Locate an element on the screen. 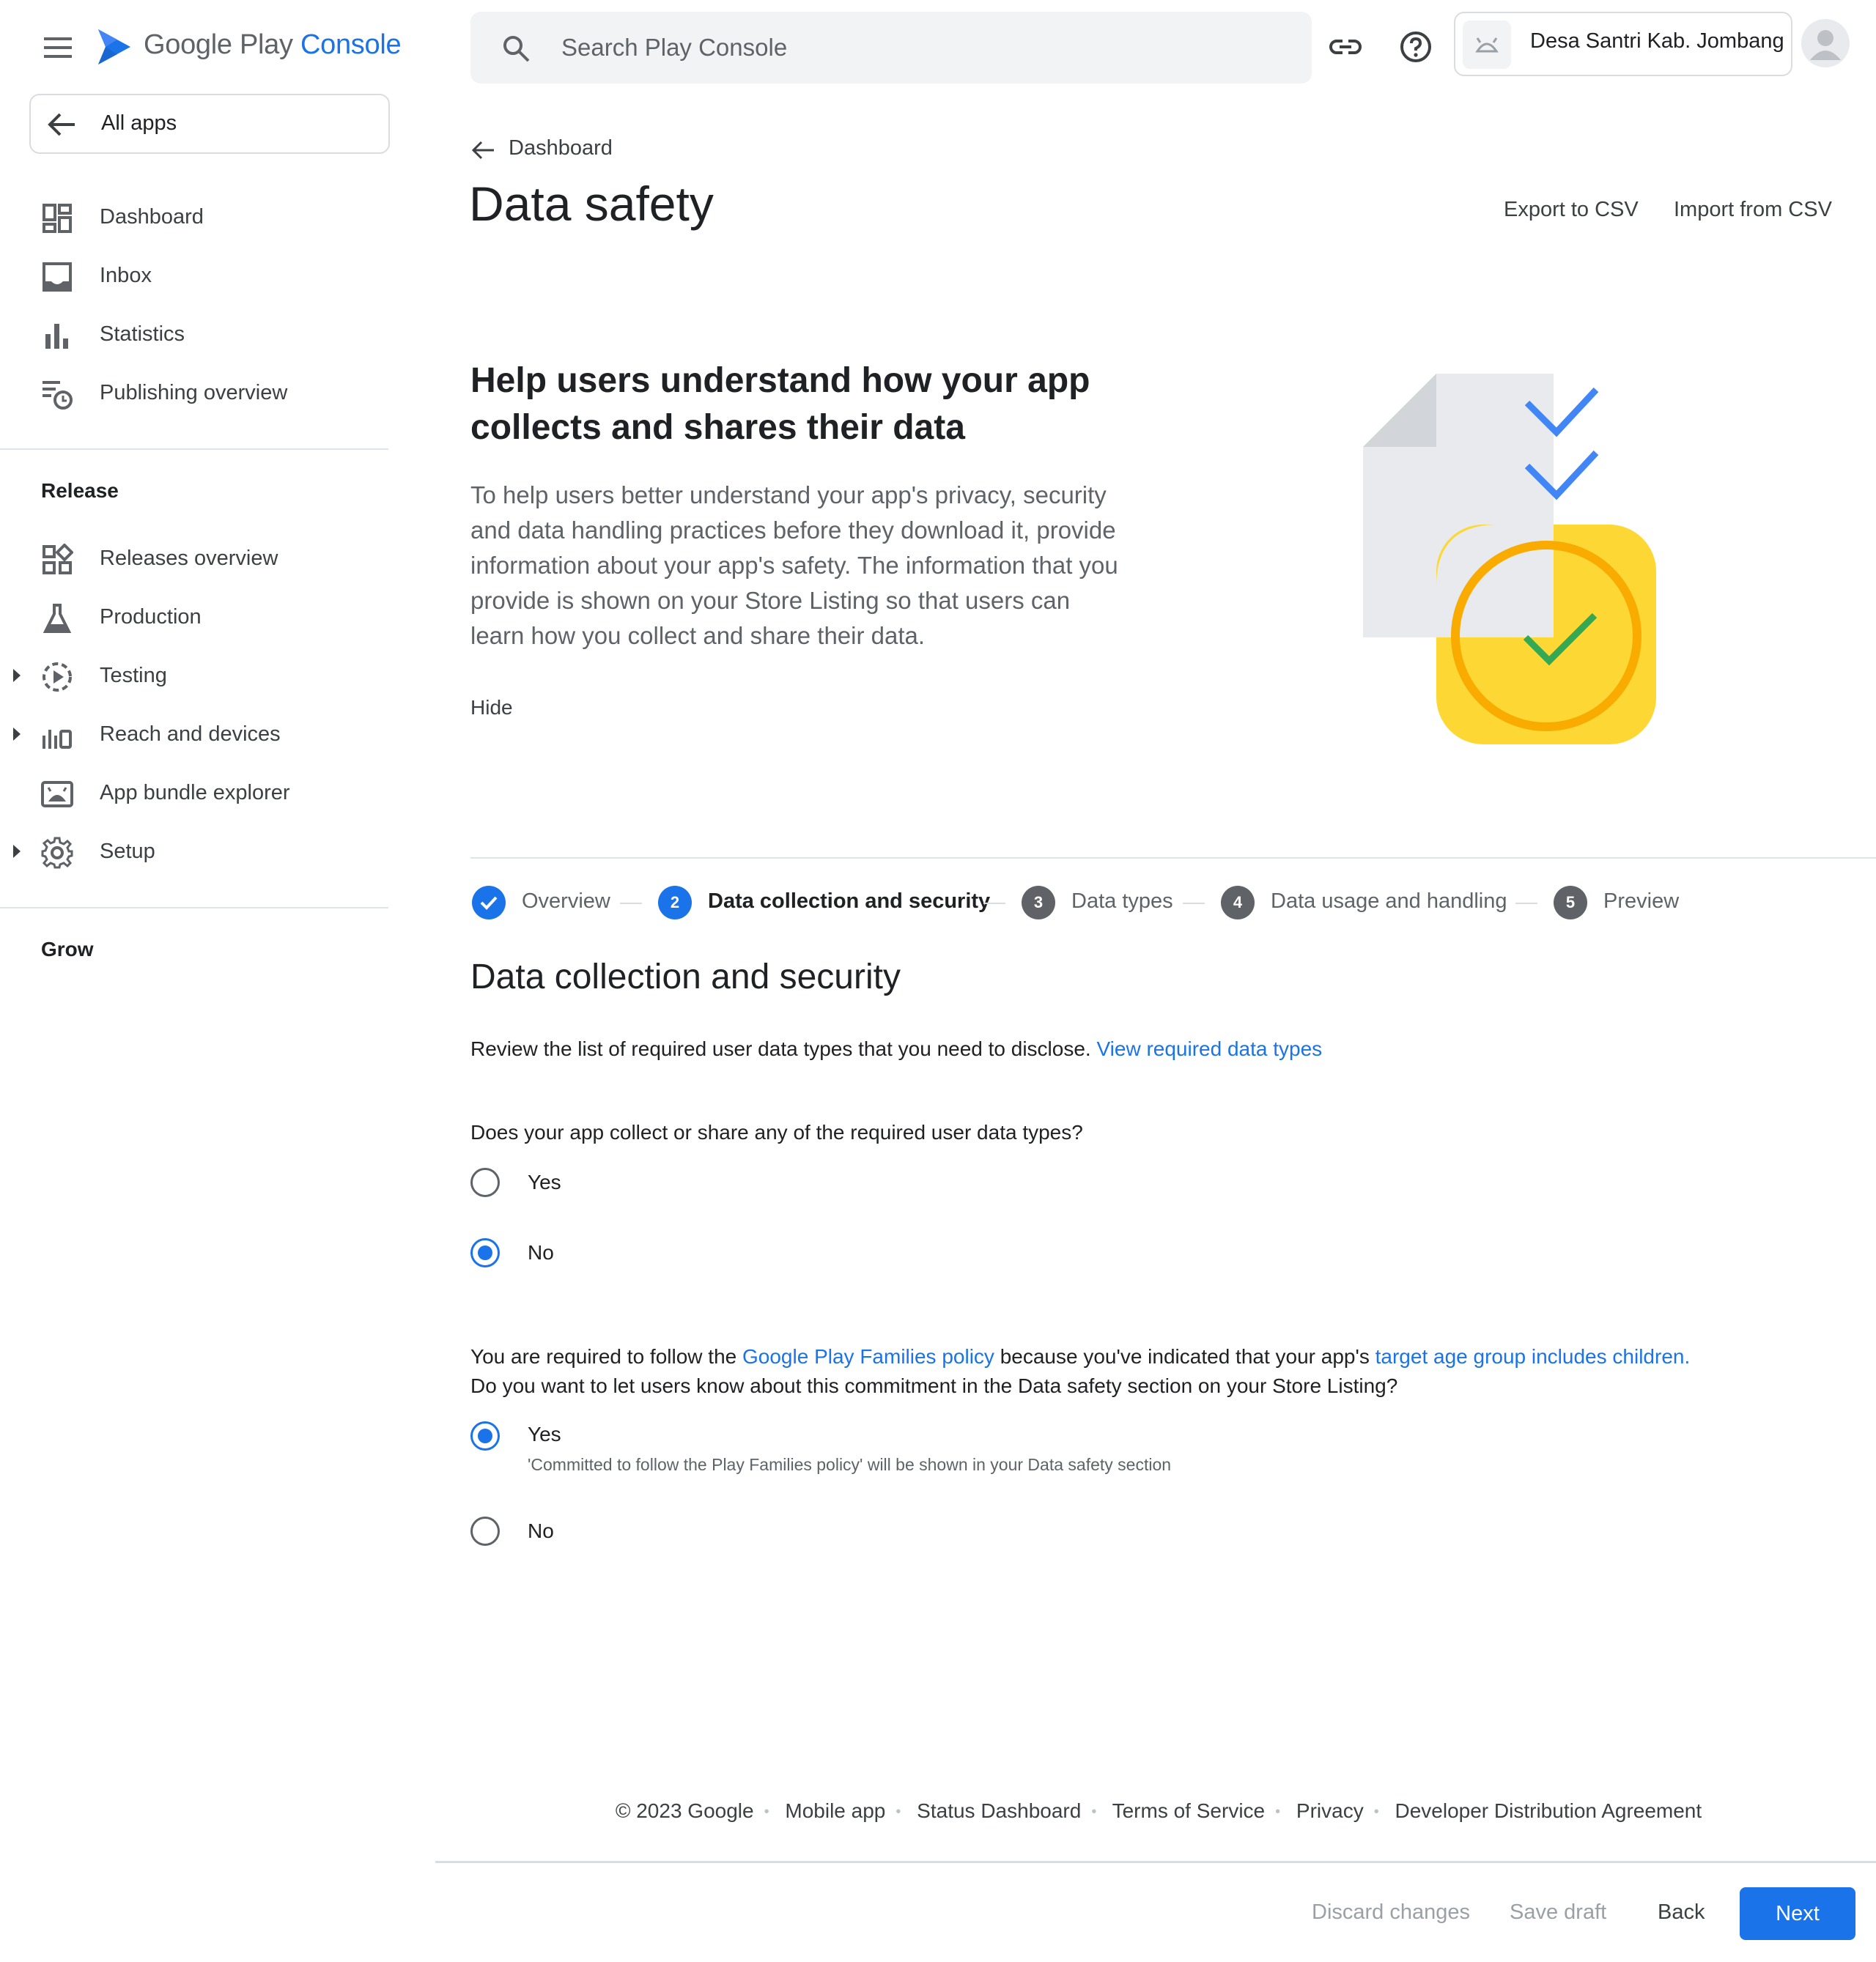 This screenshot has width=1876, height=1962. testing-icon is located at coordinates (57, 677).